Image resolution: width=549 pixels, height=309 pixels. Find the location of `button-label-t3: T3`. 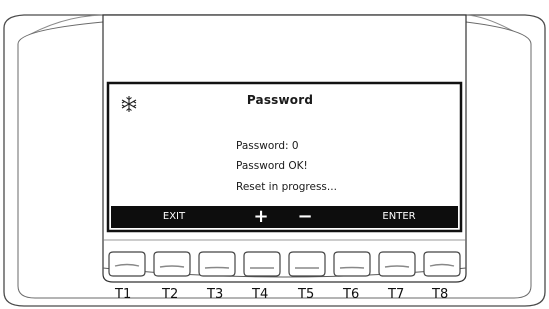

button-label-t3: T3 is located at coordinates (215, 294).